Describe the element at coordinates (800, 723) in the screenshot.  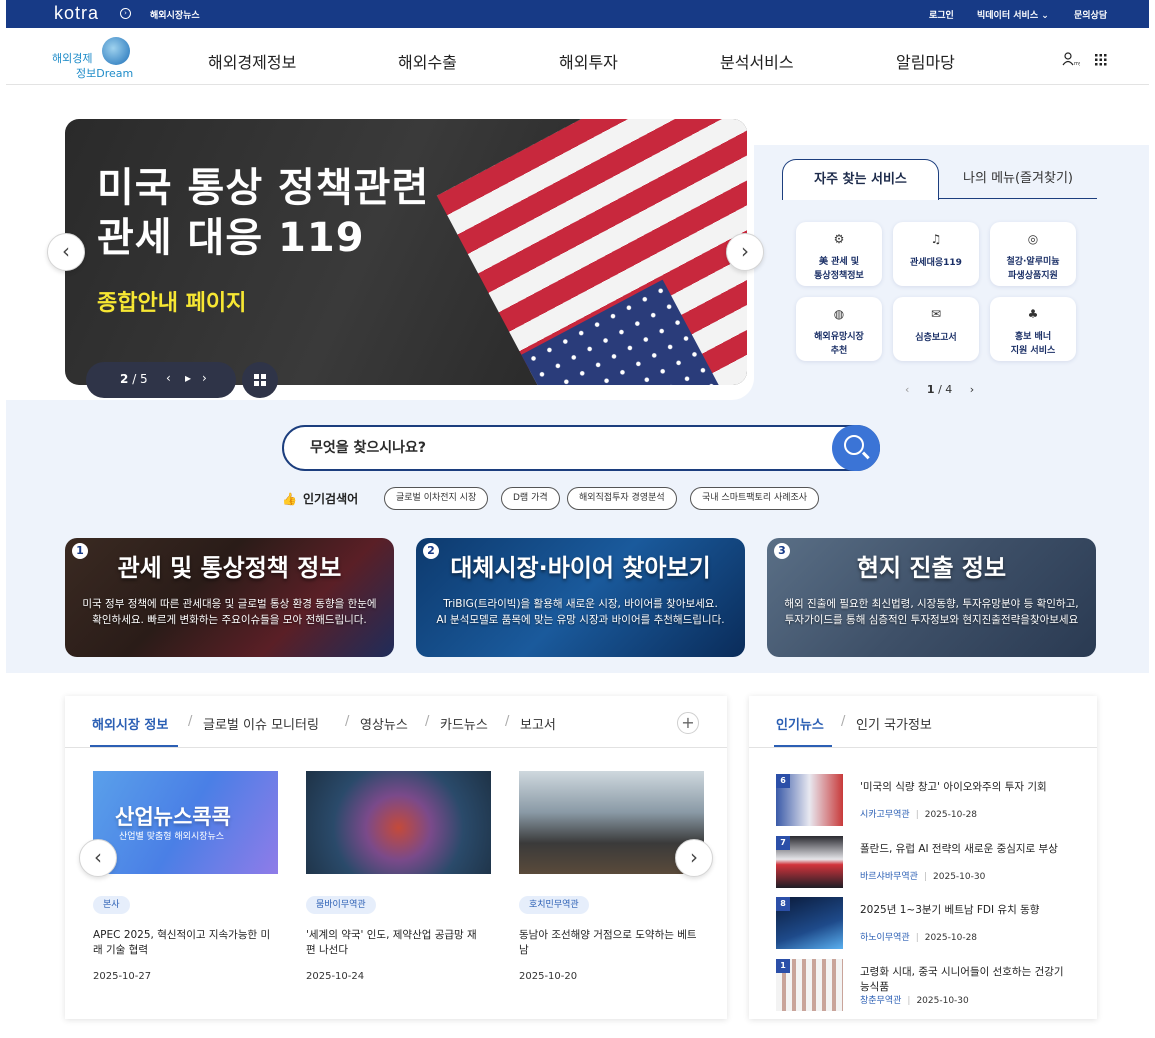
I see `tab-popular-news: 인기뉴스` at that location.